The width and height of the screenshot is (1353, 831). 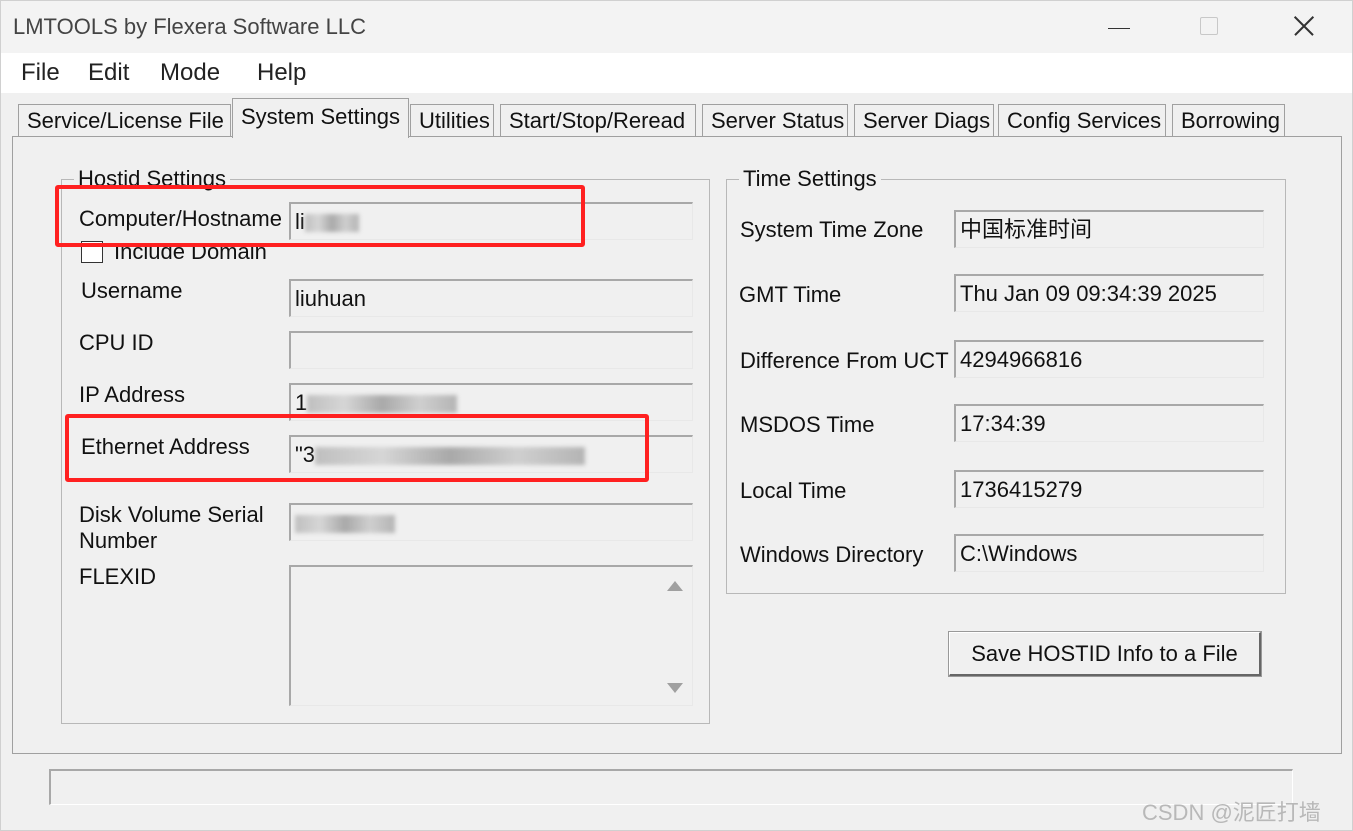 What do you see at coordinates (491, 298) in the screenshot?
I see `username-field: liuhuan` at bounding box center [491, 298].